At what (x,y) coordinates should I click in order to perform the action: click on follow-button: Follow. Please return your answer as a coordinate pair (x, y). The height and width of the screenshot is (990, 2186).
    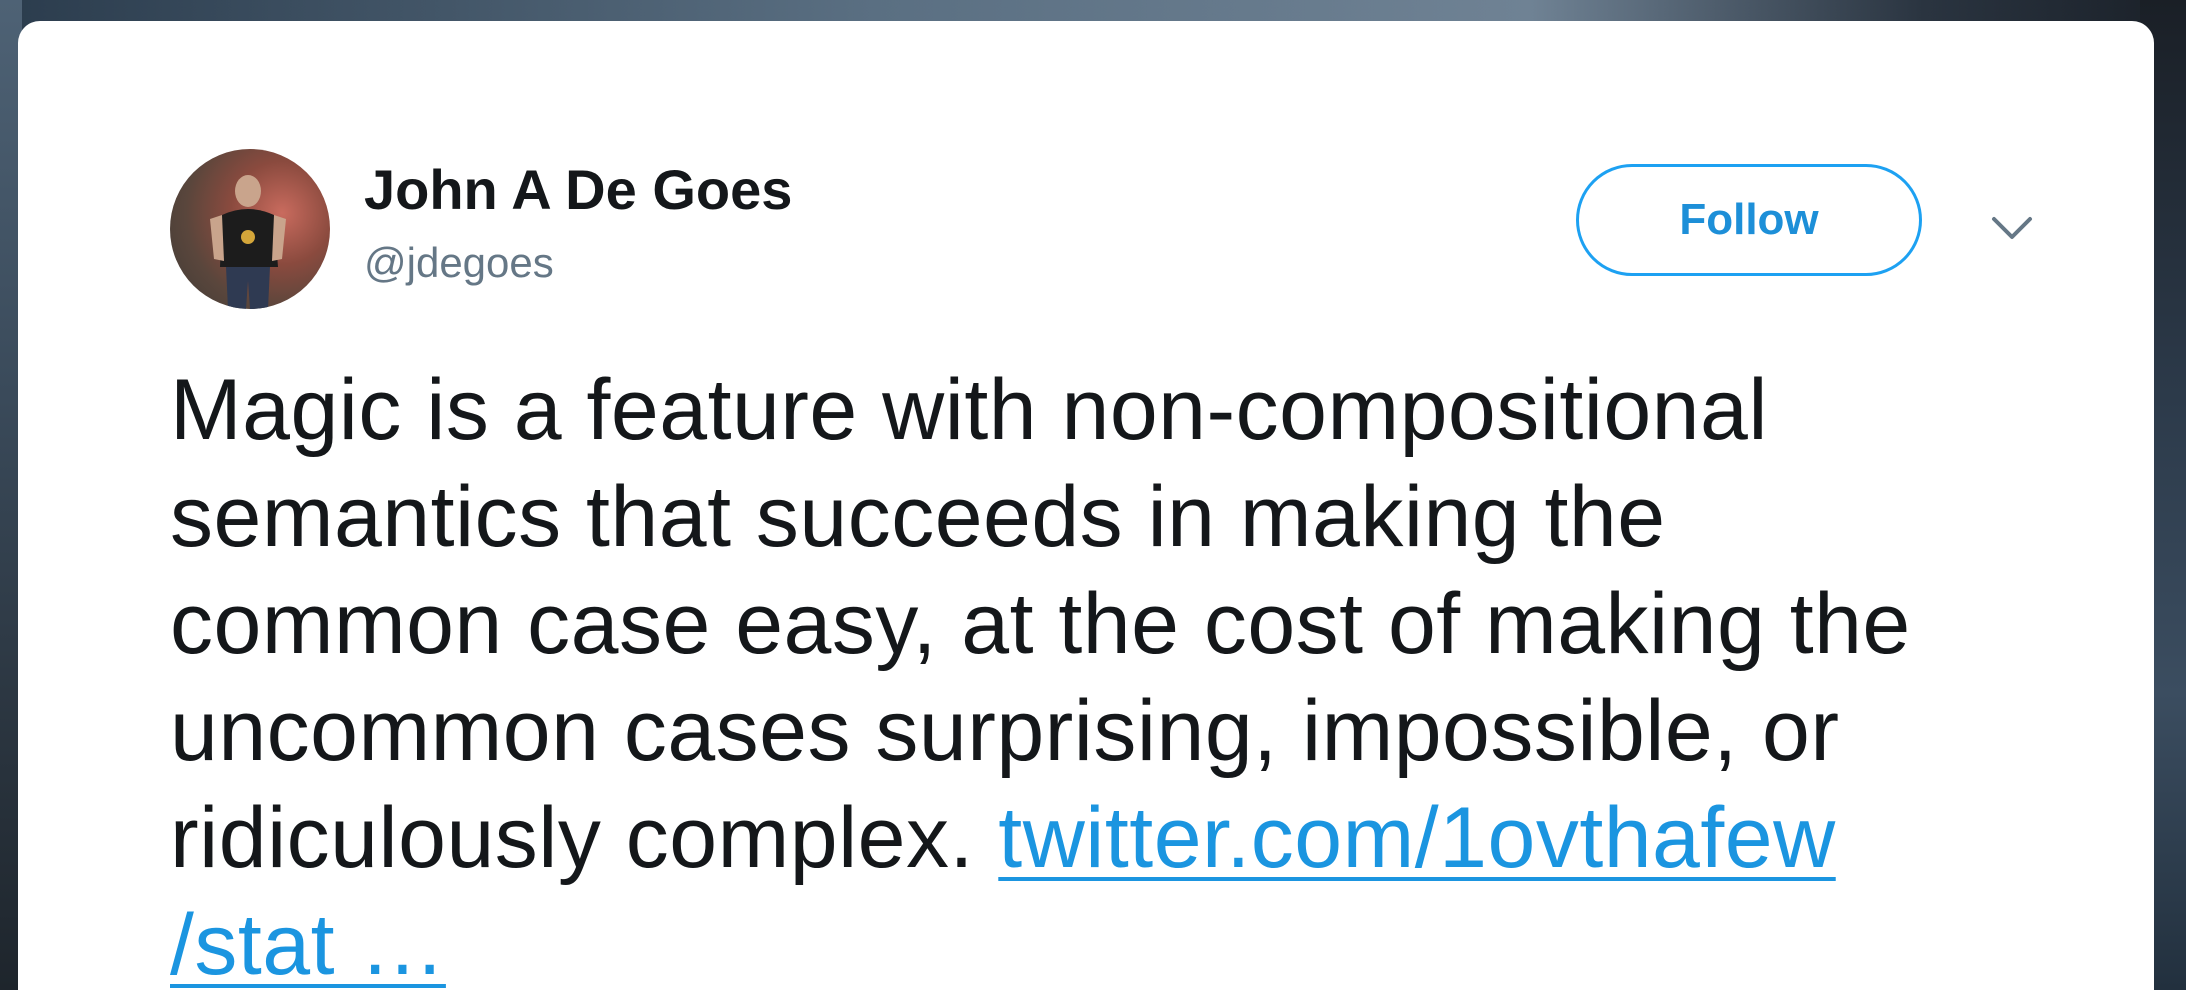
    Looking at the image, I should click on (1749, 220).